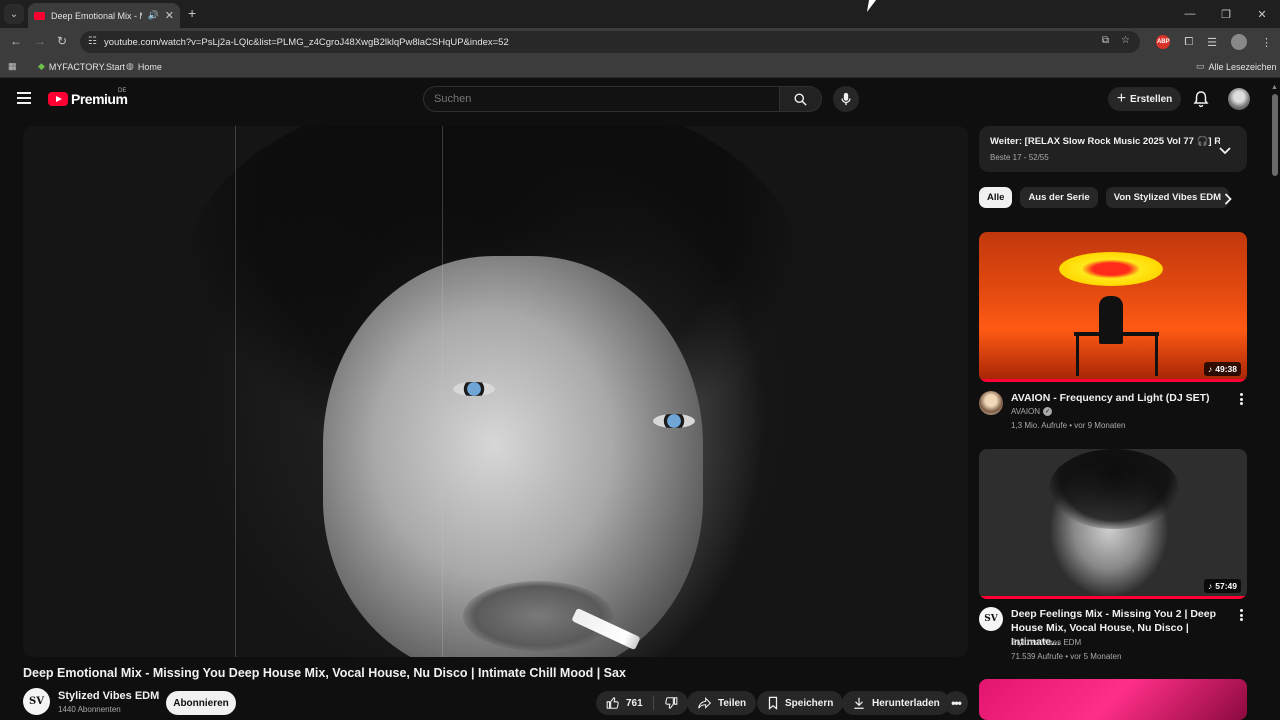 This screenshot has height=720, width=1280. Describe the element at coordinates (474, 389) in the screenshot. I see `video-frame-eye-left` at that location.